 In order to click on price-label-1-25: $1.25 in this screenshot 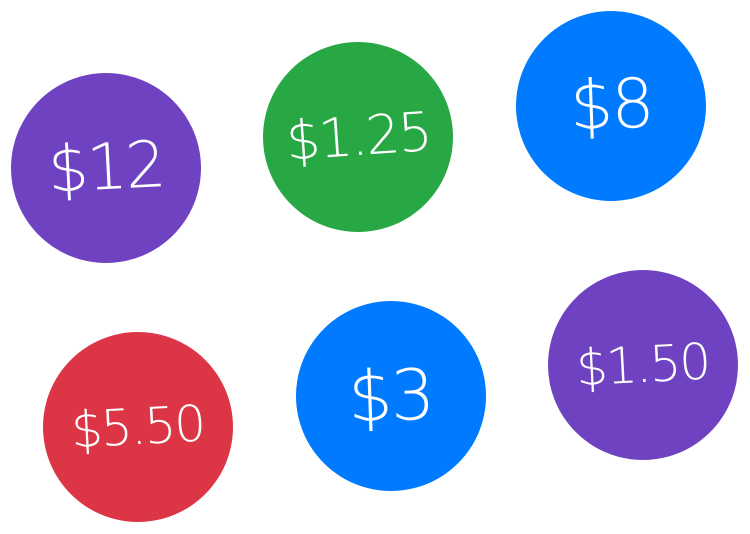, I will do `click(358, 136)`.